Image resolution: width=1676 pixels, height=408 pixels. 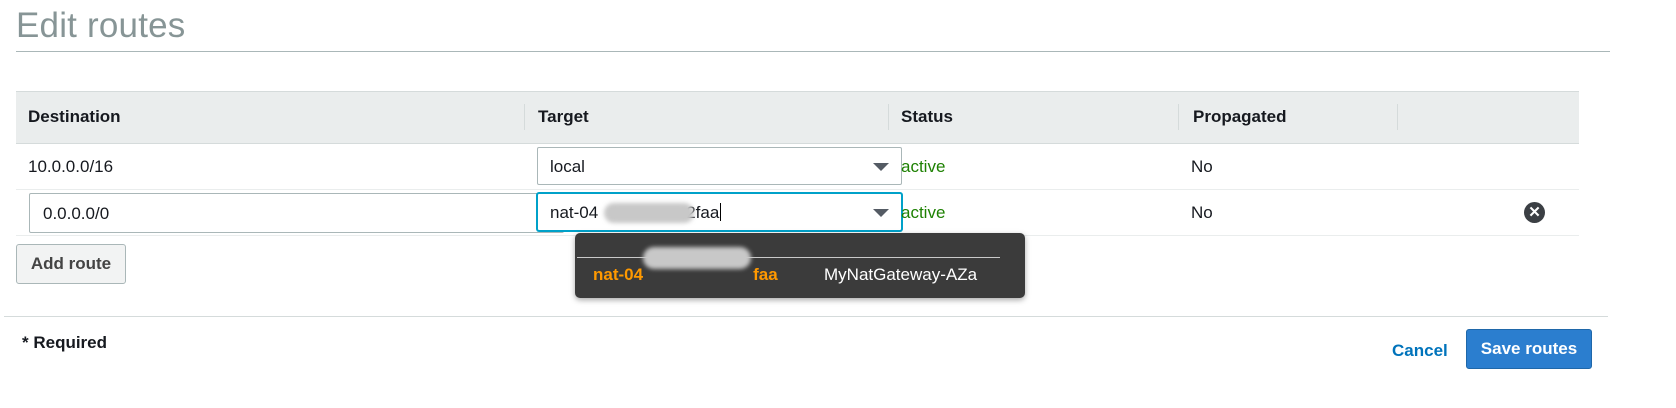 What do you see at coordinates (901, 274) in the screenshot?
I see `option-name: MyNatGateway-AZa` at bounding box center [901, 274].